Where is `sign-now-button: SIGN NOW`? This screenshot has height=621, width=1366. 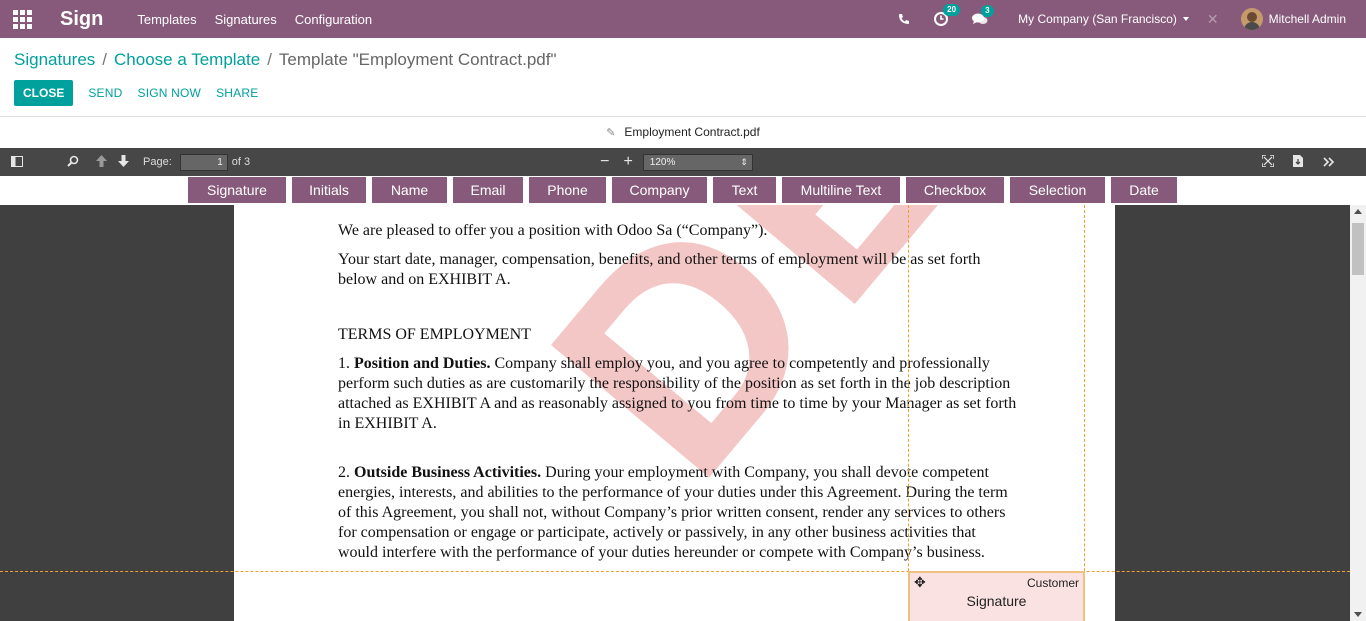 sign-now-button: SIGN NOW is located at coordinates (169, 93).